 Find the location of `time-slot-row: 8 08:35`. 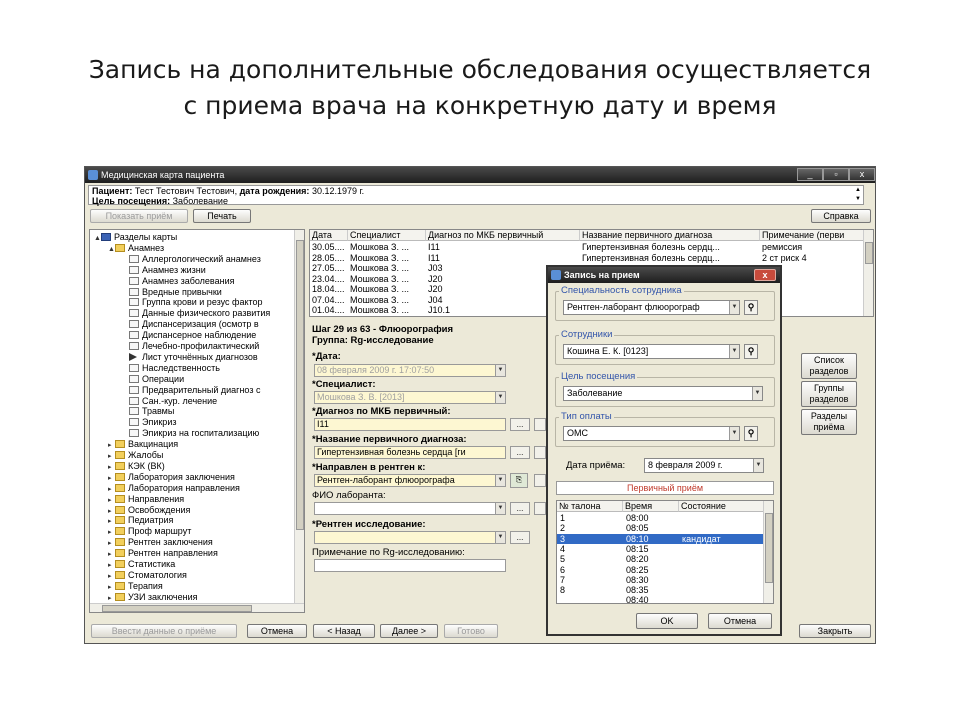

time-slot-row: 8 08:35 is located at coordinates (660, 590).